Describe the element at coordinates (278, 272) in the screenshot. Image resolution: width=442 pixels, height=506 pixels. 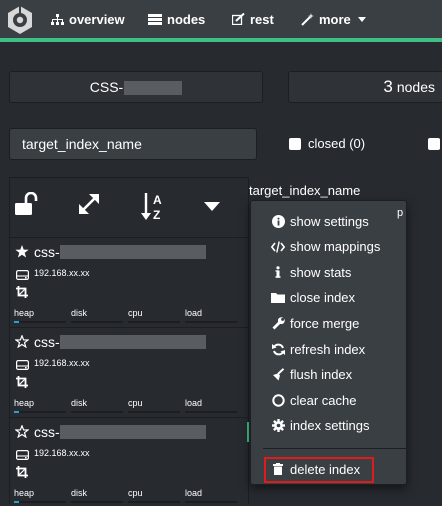
I see `info-icon` at that location.